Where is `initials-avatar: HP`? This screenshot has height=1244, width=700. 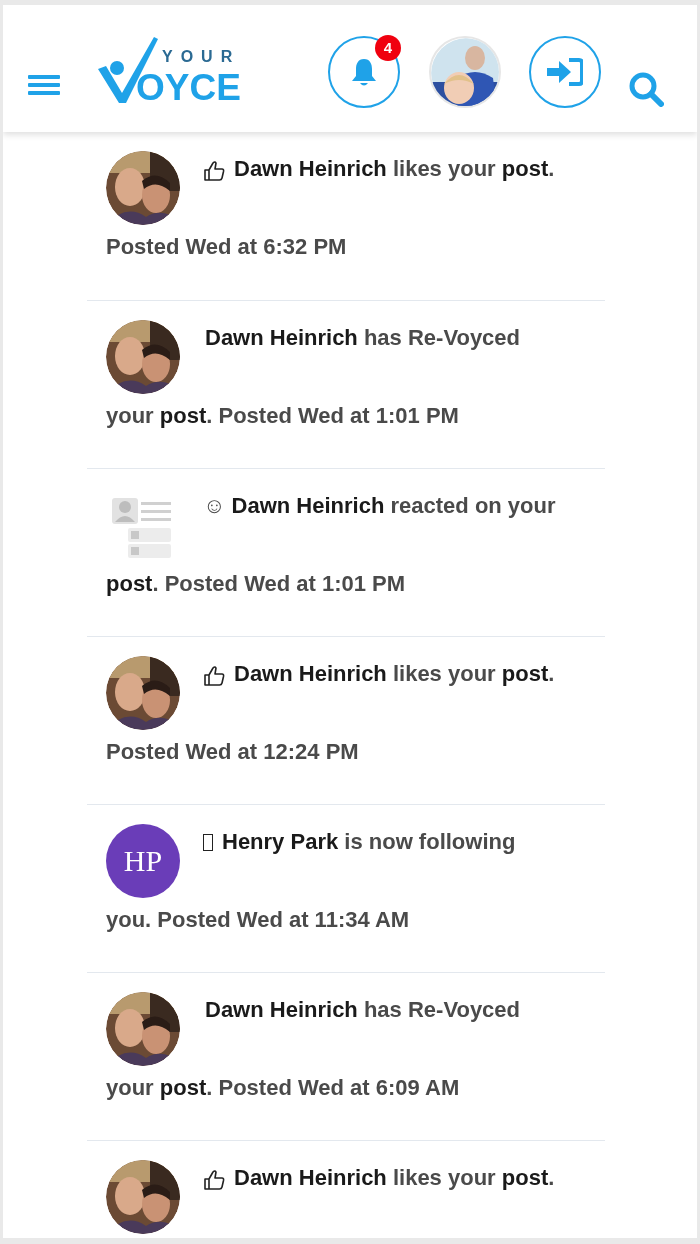
initials-avatar: HP is located at coordinates (143, 861).